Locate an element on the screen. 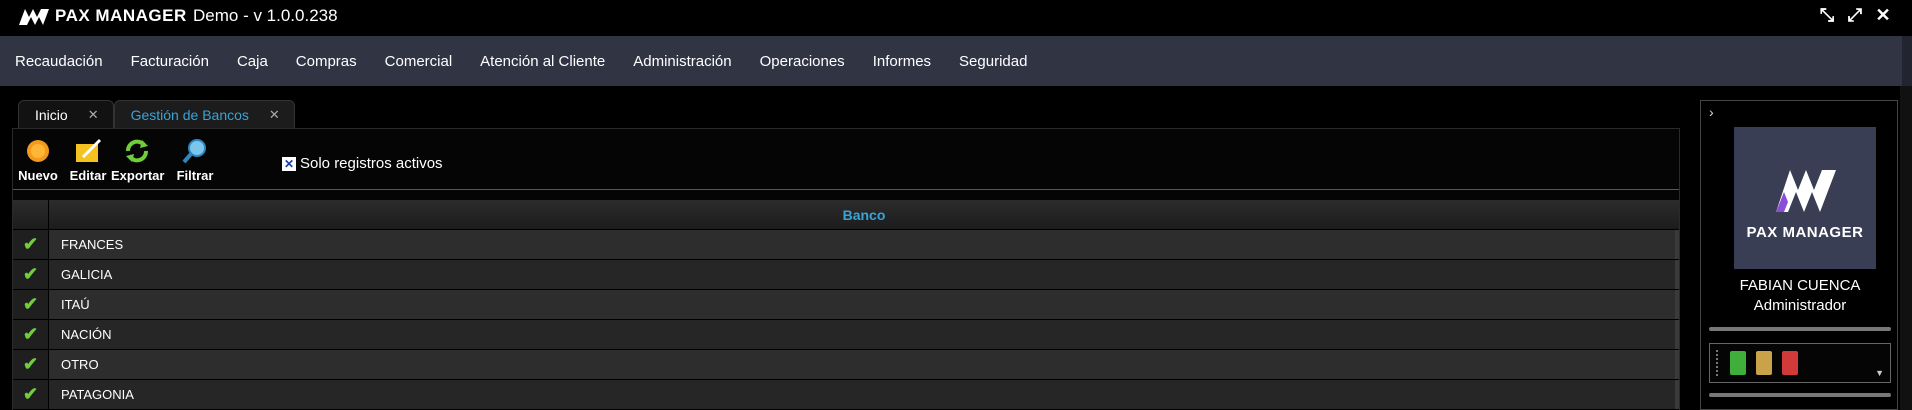  menu-item-operaciones: Operaciones is located at coordinates (802, 61).